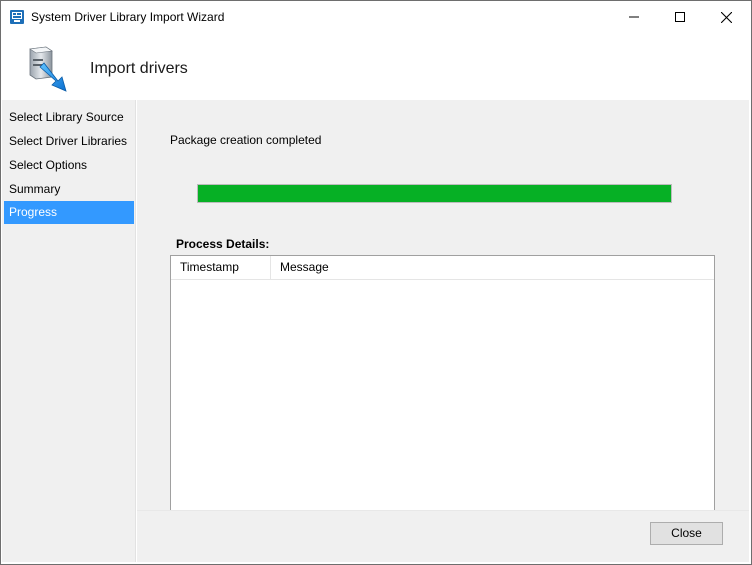 The image size is (752, 565). I want to click on maximize-icon, so click(680, 17).